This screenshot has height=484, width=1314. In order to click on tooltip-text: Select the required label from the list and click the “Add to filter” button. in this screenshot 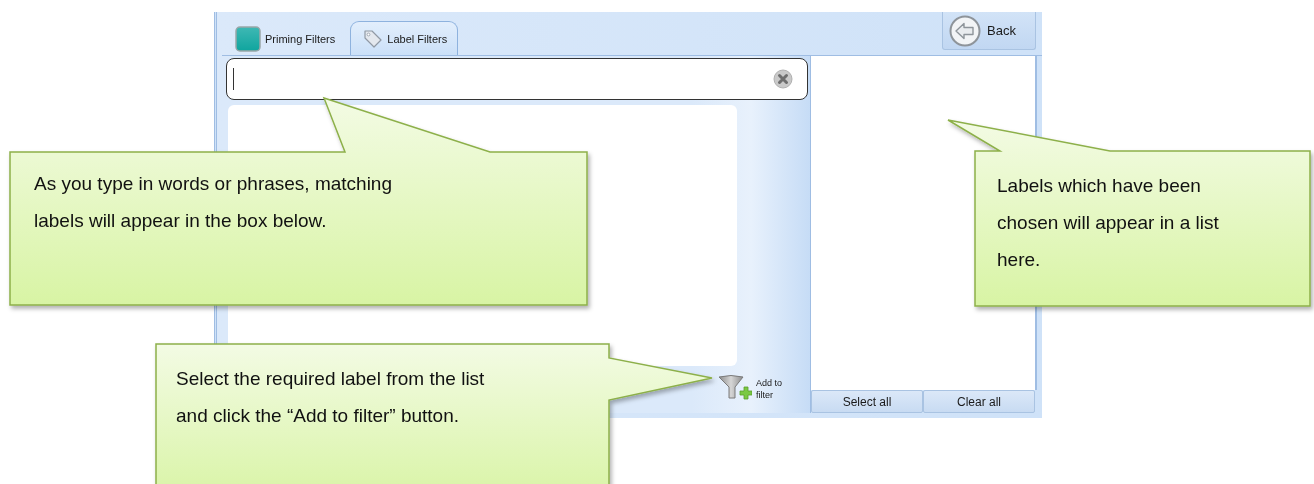, I will do `click(331, 397)`.